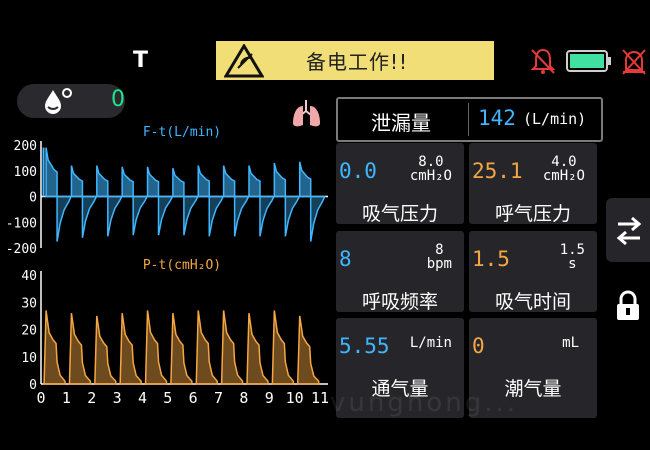  I want to click on time-x-tick: 0, so click(40, 398).